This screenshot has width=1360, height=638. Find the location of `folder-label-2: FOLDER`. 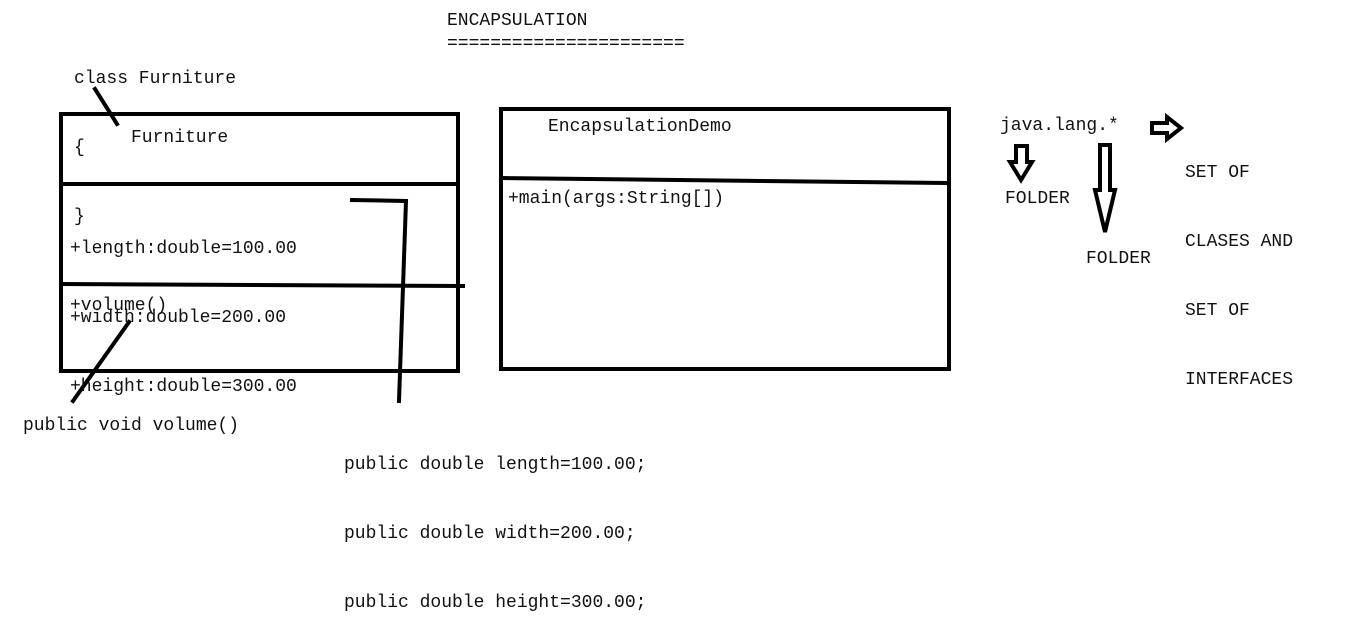

folder-label-2: FOLDER is located at coordinates (1118, 259).